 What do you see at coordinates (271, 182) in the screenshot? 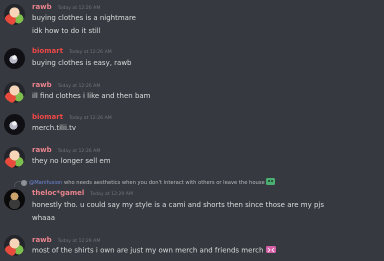
I see `green-pepe-emoji-icon` at bounding box center [271, 182].